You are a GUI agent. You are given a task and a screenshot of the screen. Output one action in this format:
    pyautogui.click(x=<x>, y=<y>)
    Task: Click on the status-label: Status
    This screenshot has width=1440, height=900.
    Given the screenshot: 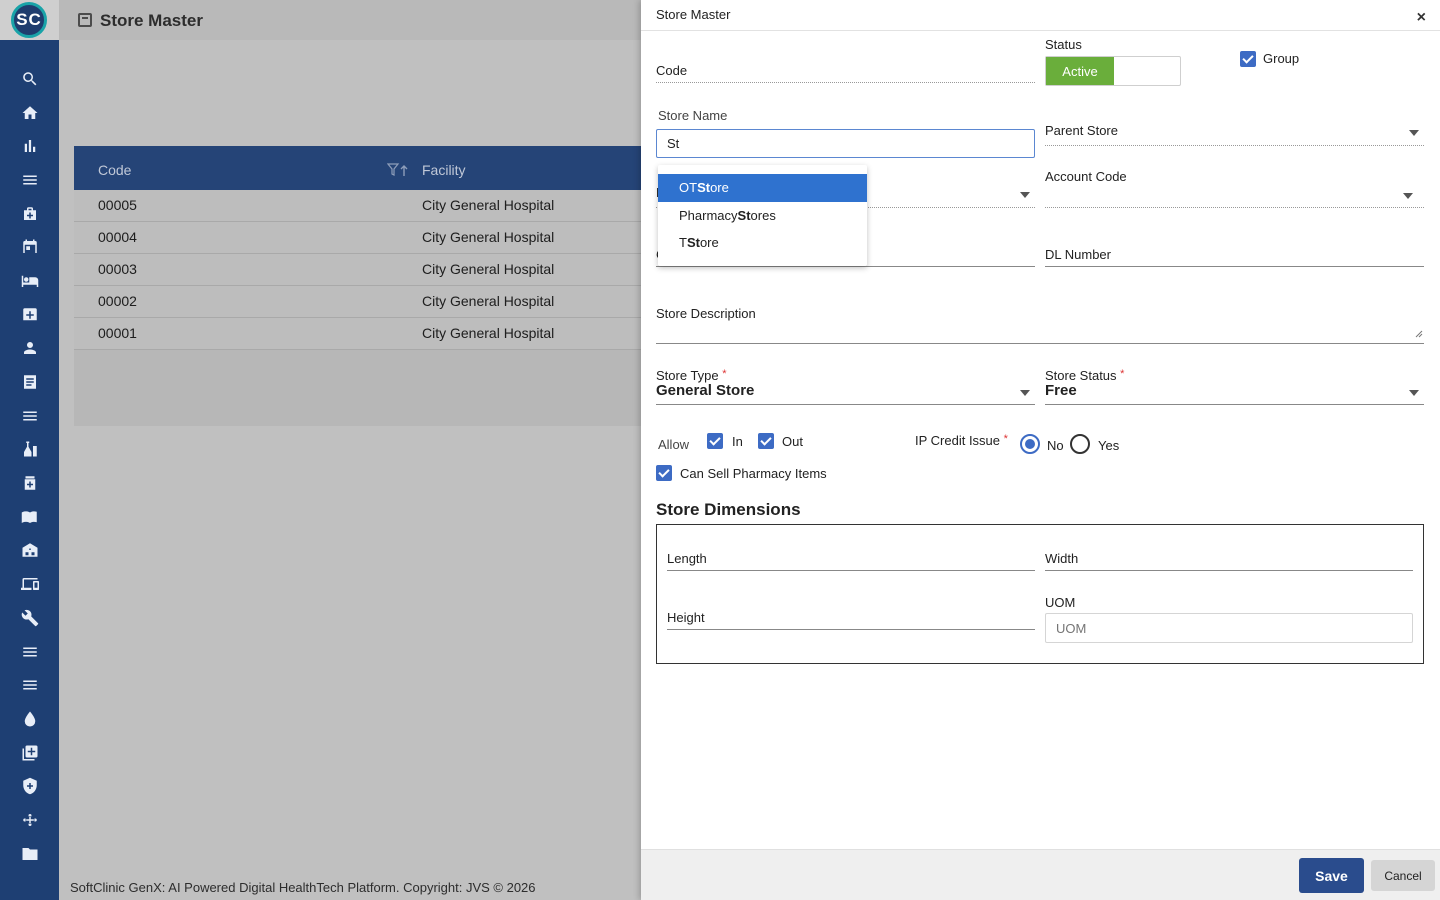 What is the action you would take?
    pyautogui.click(x=1063, y=44)
    